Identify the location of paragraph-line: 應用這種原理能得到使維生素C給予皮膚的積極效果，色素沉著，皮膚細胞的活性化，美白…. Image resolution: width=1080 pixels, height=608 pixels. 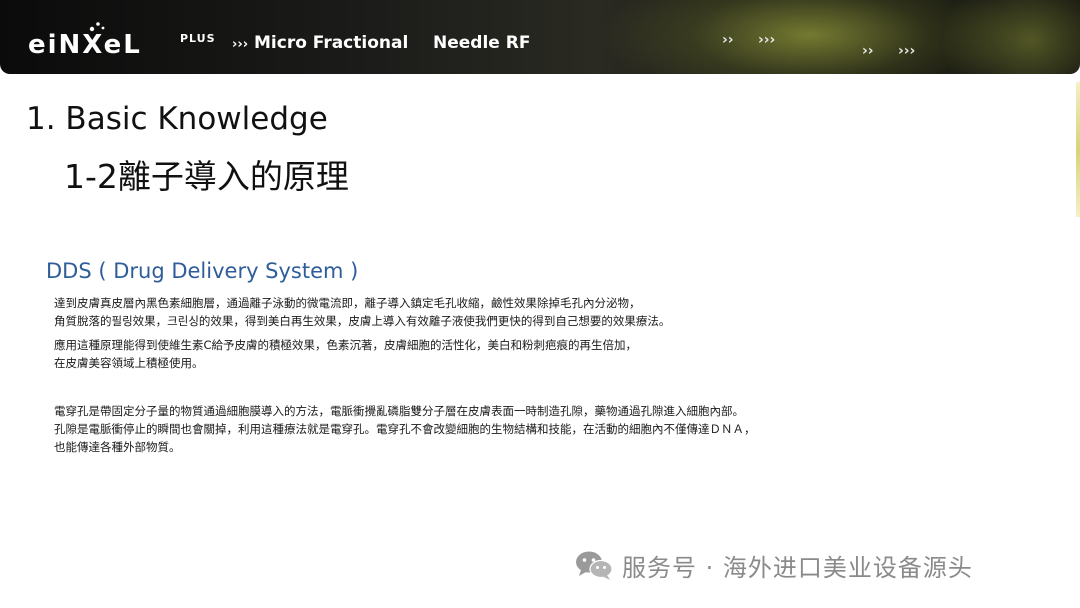
(346, 345).